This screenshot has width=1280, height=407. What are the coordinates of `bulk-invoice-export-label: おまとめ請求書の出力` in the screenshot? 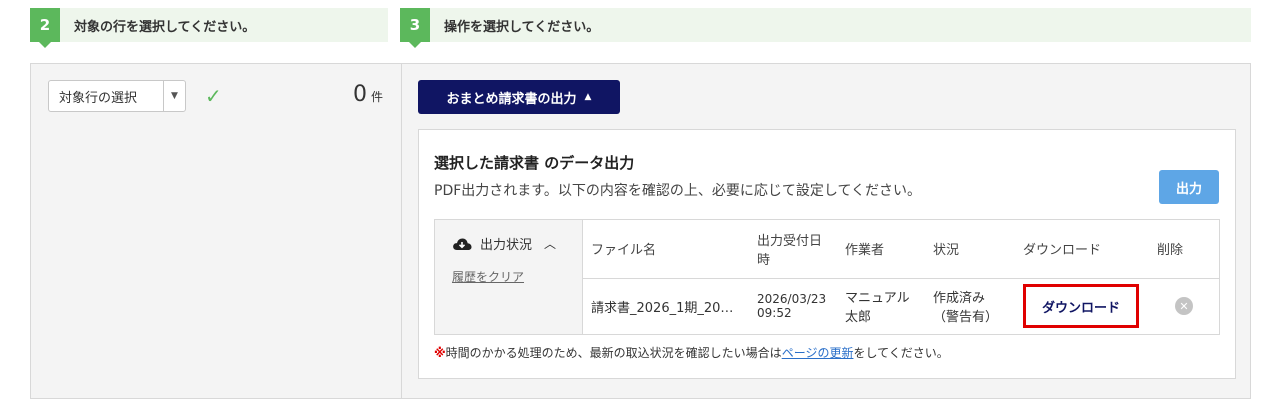 It's located at (511, 99).